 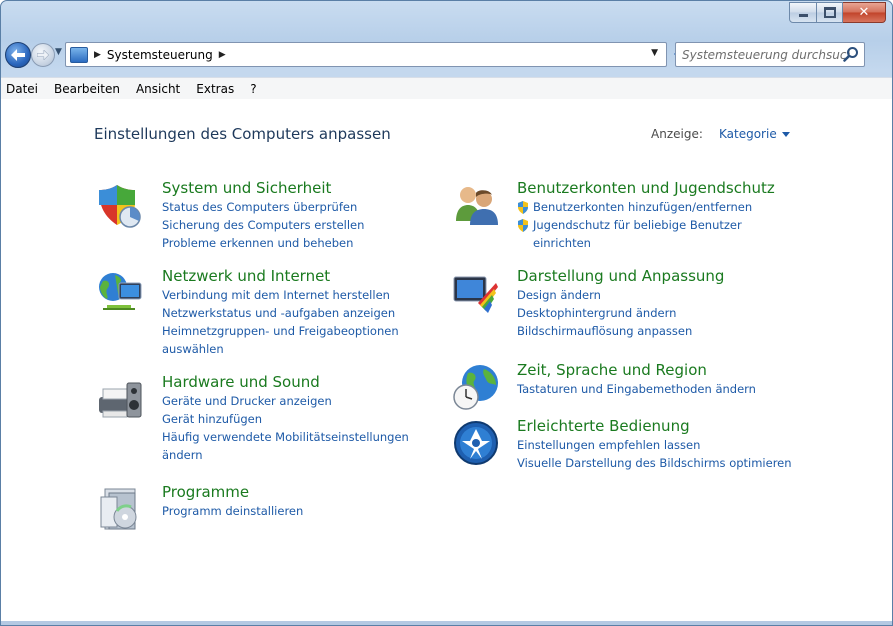 I want to click on search-icon, so click(x=851, y=54).